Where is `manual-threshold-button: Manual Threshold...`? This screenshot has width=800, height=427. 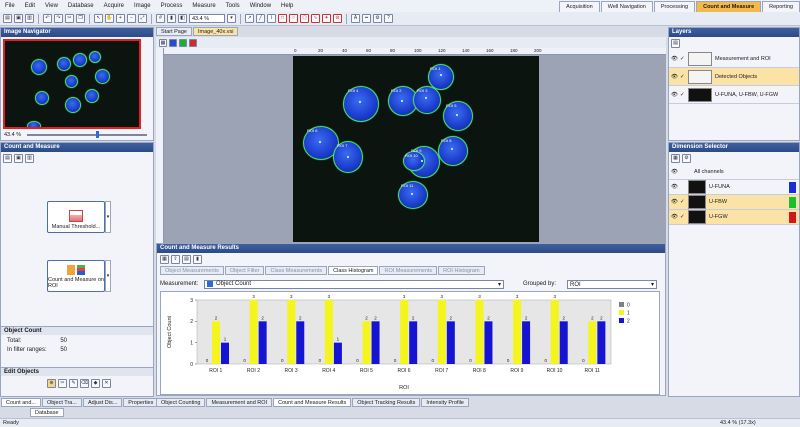
manual-threshold-button: Manual Threshold... is located at coordinates (76, 217).